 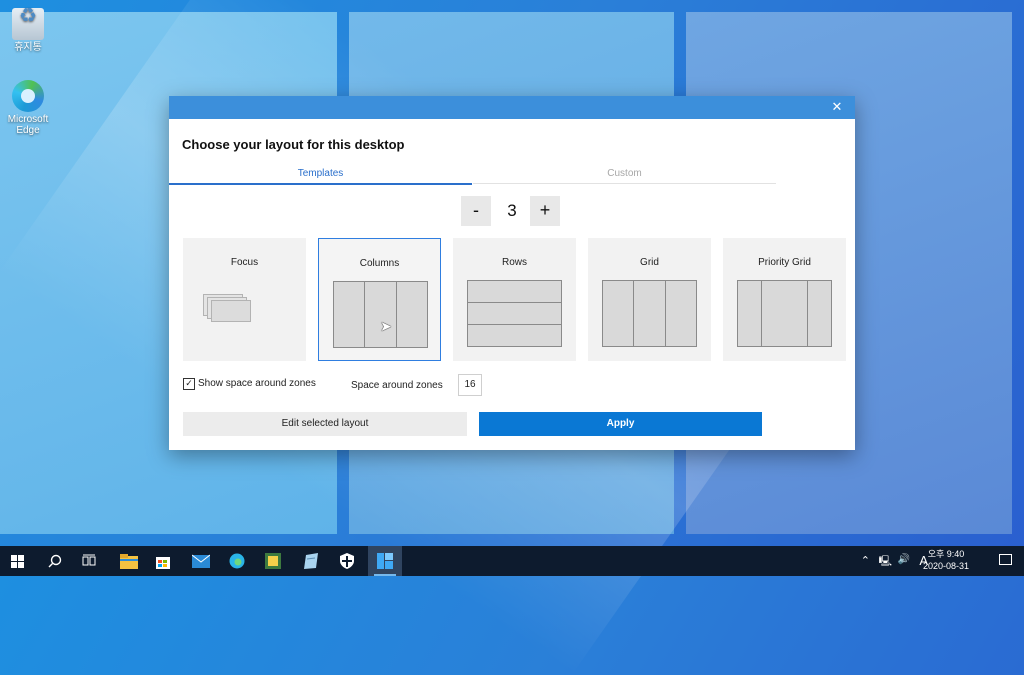 I want to click on search-button, so click(x=55, y=561).